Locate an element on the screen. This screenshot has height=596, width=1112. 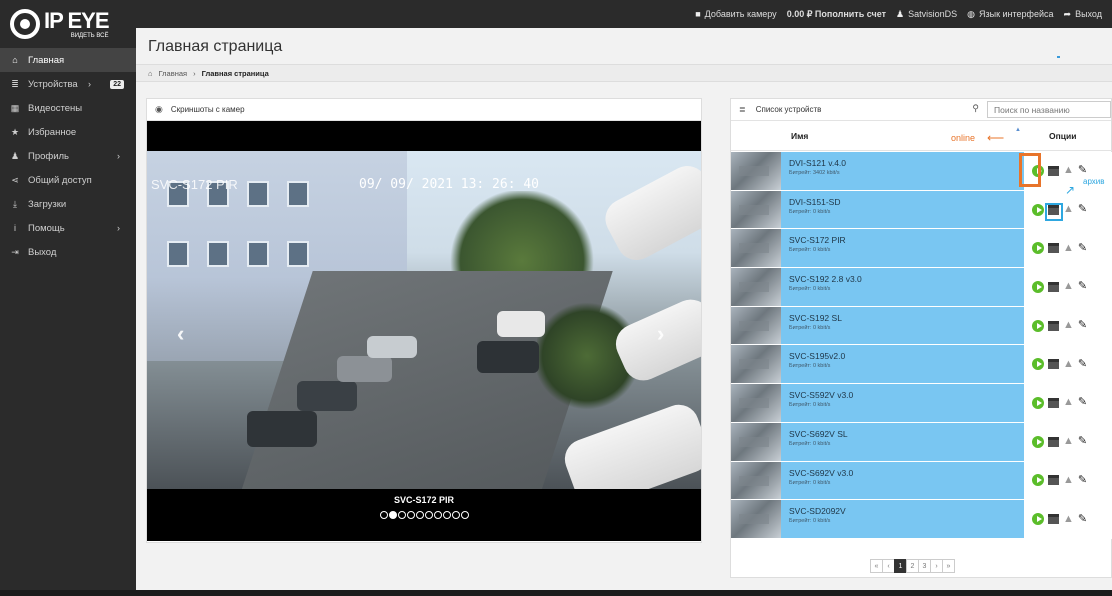
device-info: SVC-S592V v3.0 Битрейт: 0 kbit/s is located at coordinates (902, 403).